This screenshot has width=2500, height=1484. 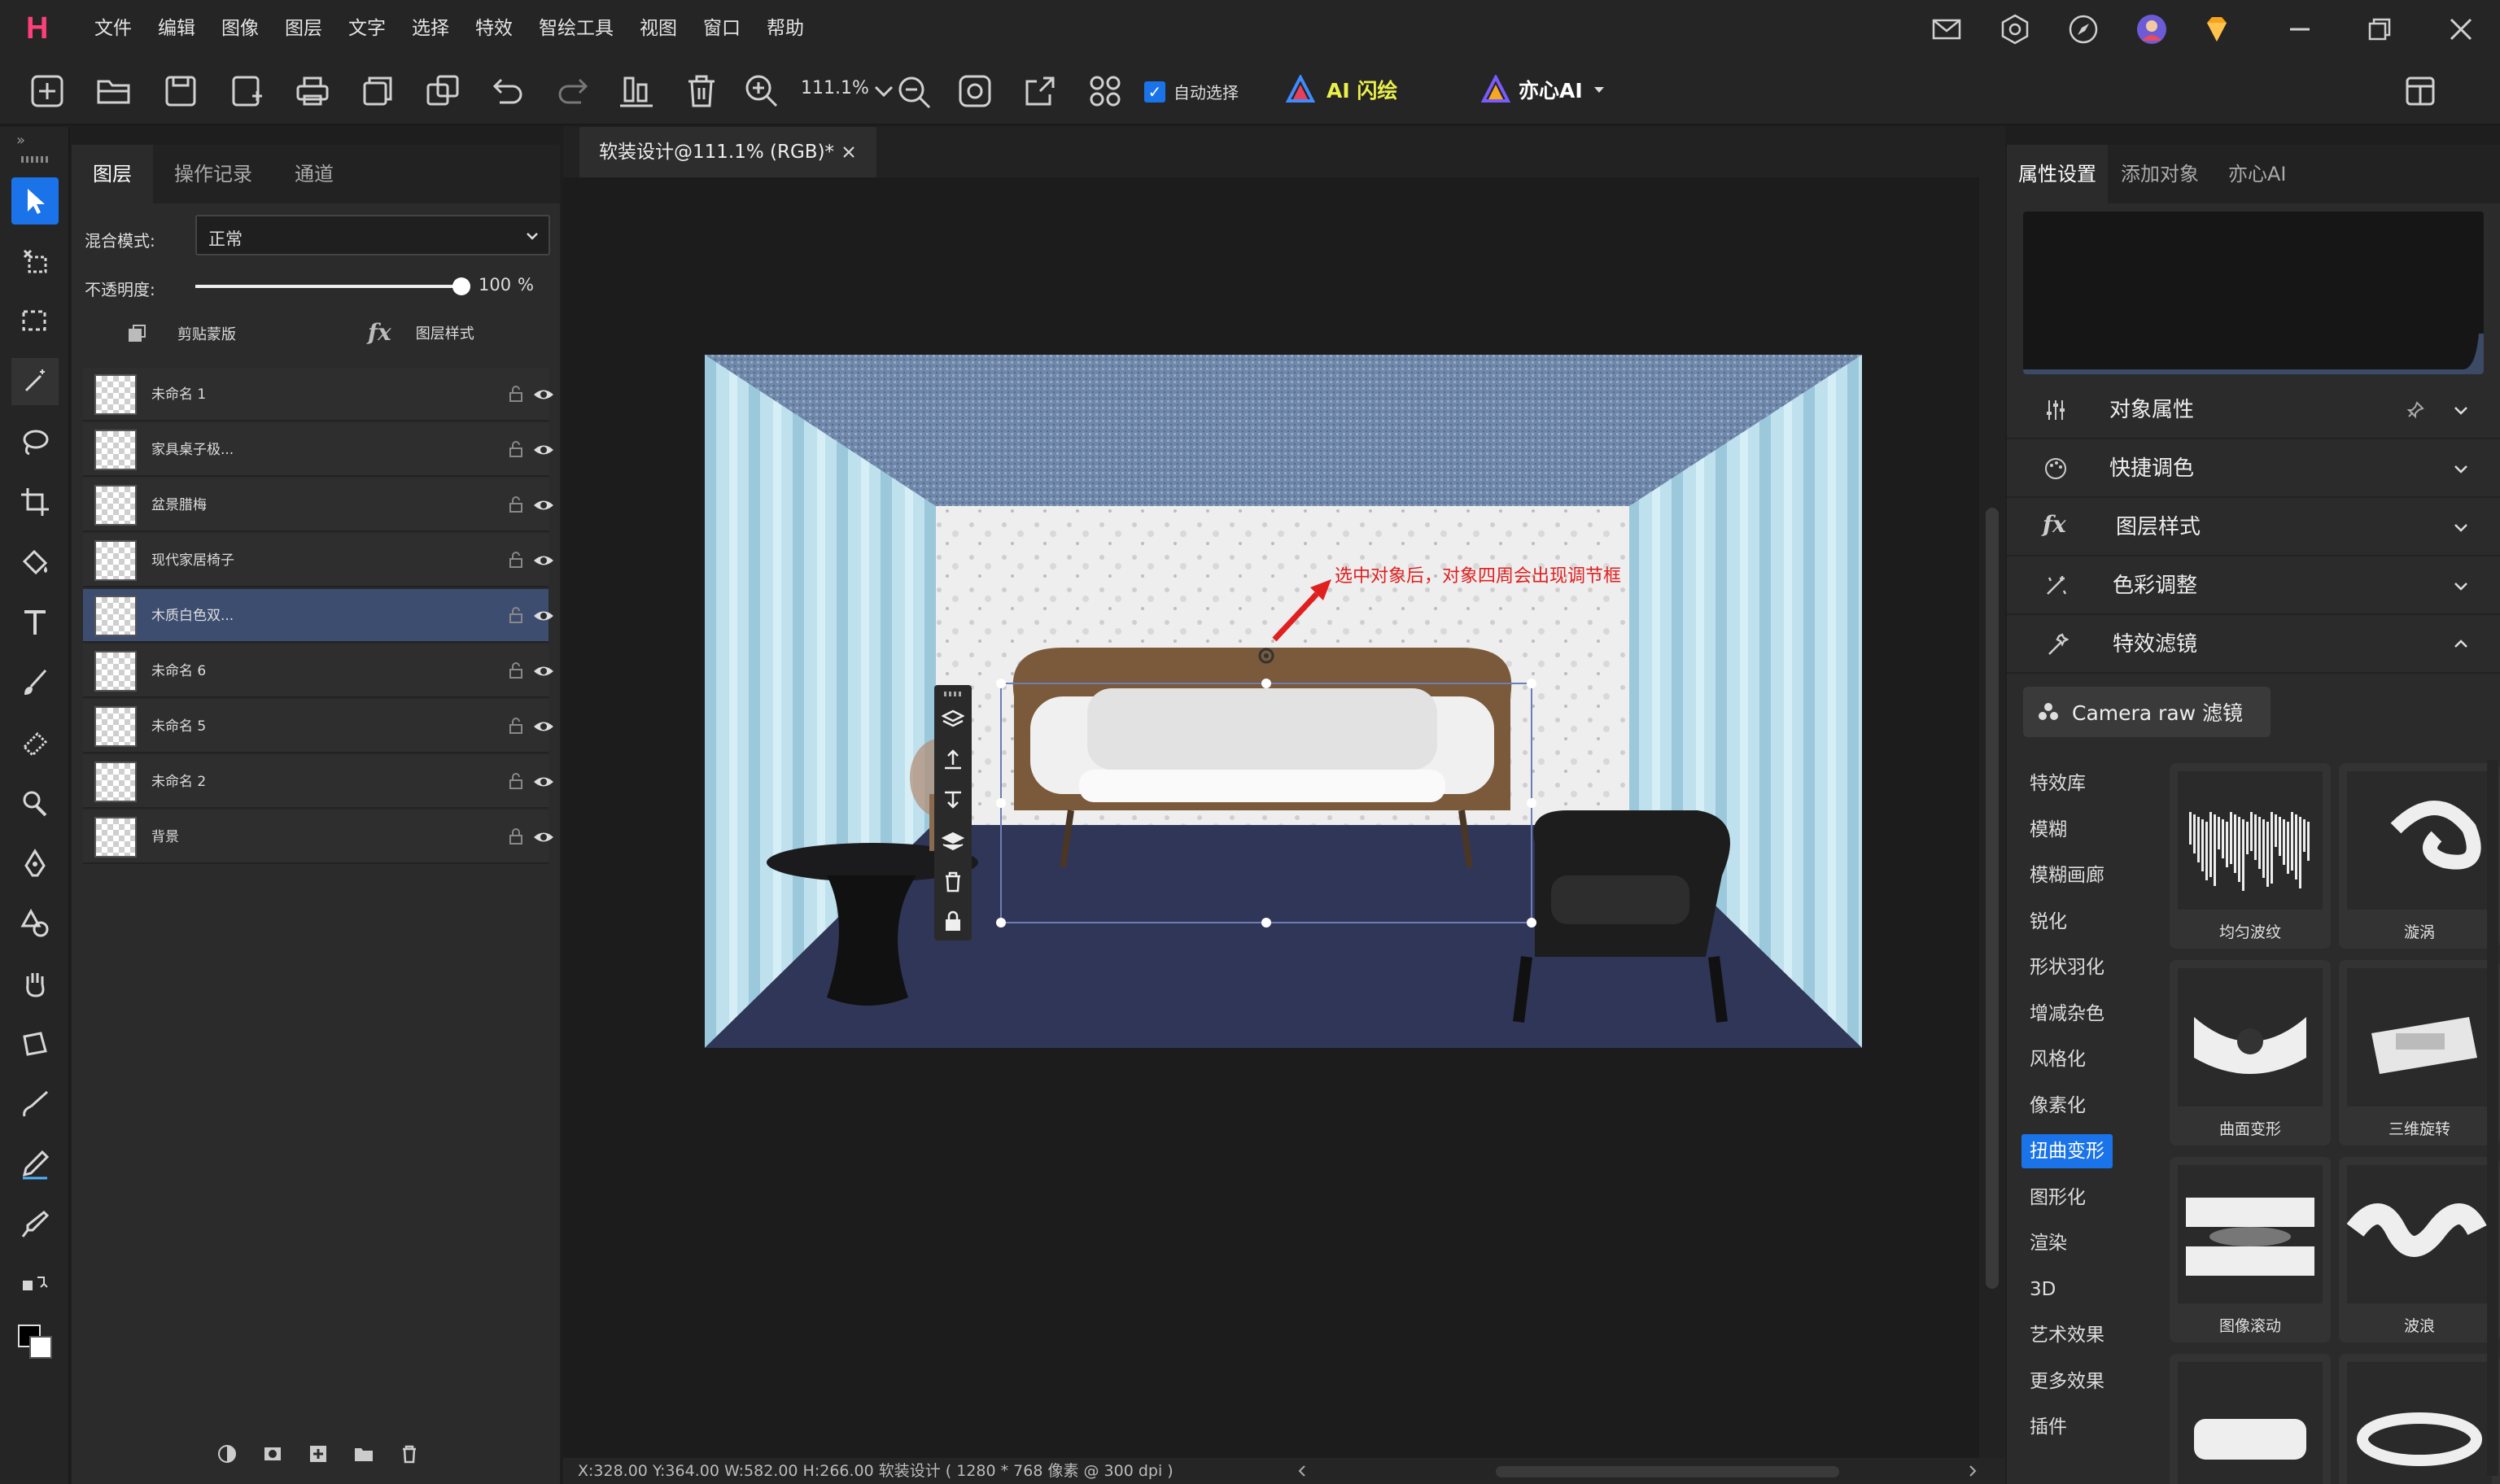 I want to click on delete-icon, so click(x=701, y=92).